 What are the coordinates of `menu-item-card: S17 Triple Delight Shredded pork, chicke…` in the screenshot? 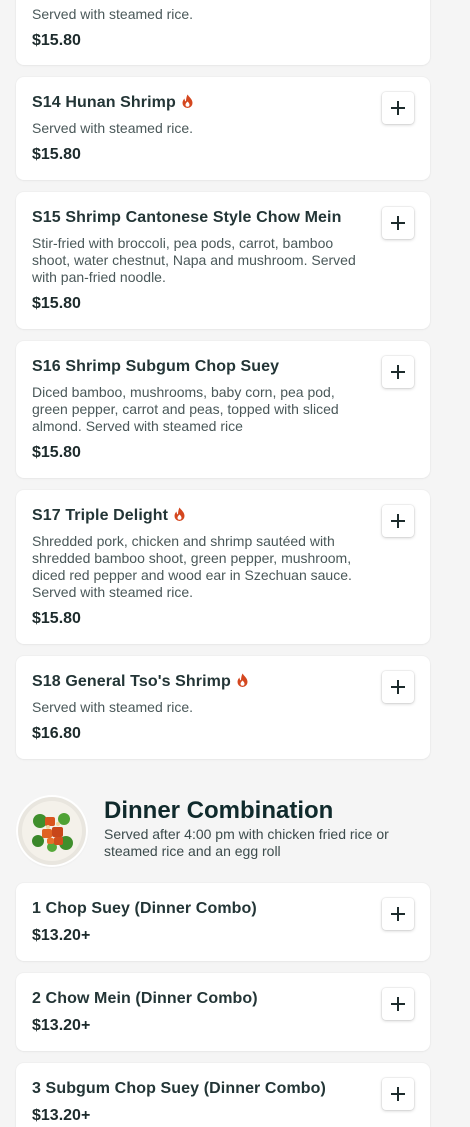 It's located at (223, 567).